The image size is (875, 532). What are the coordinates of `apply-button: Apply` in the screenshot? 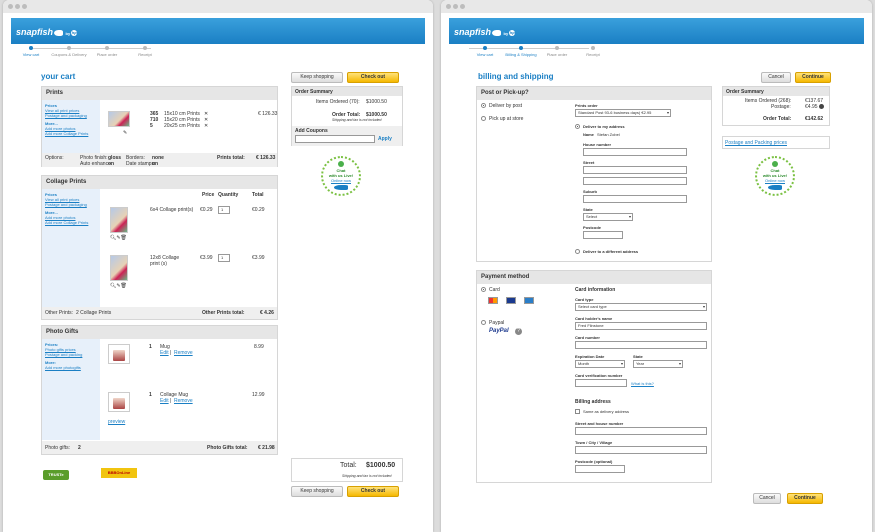 It's located at (385, 139).